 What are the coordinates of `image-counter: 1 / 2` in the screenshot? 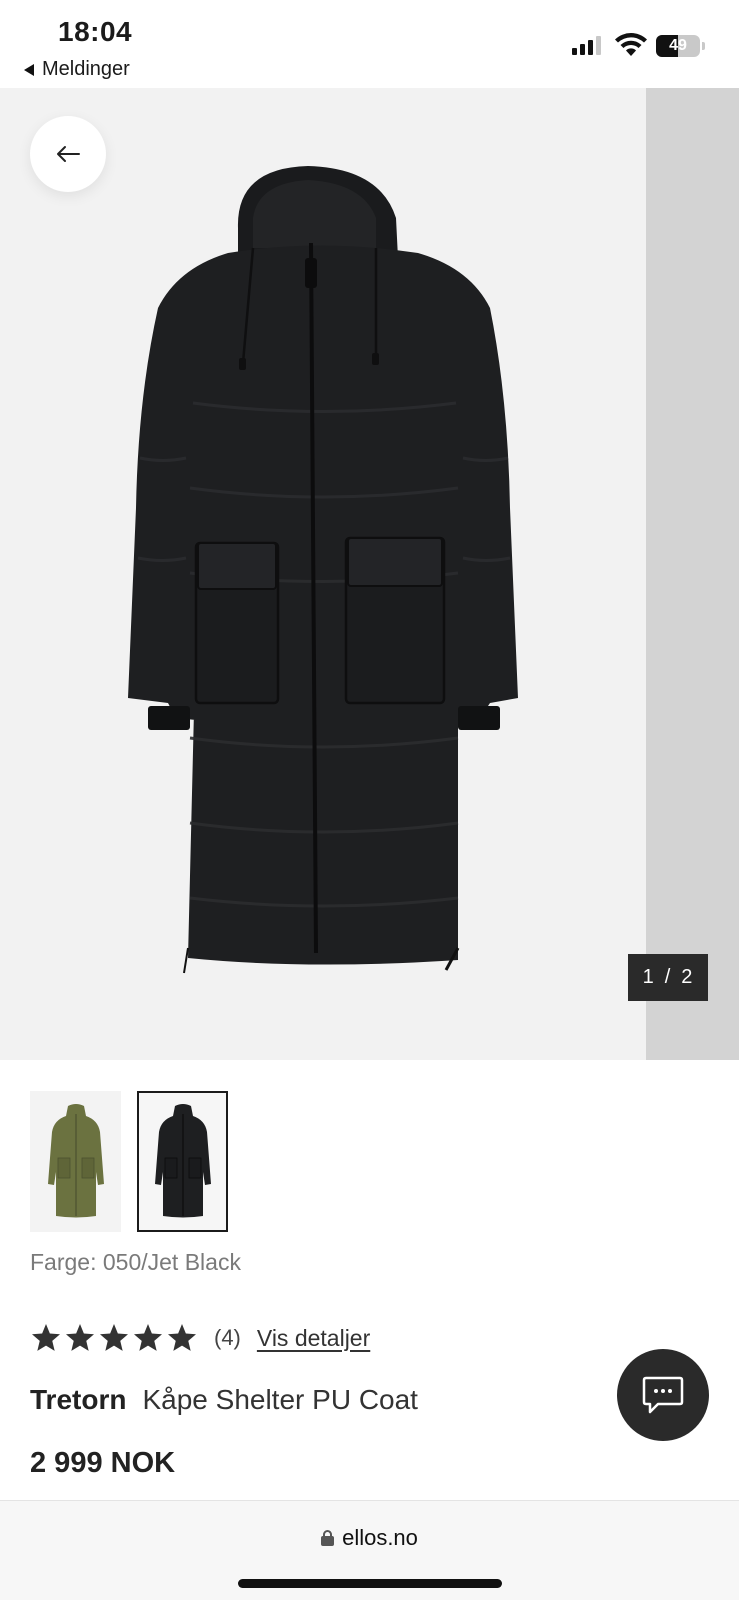 It's located at (668, 977).